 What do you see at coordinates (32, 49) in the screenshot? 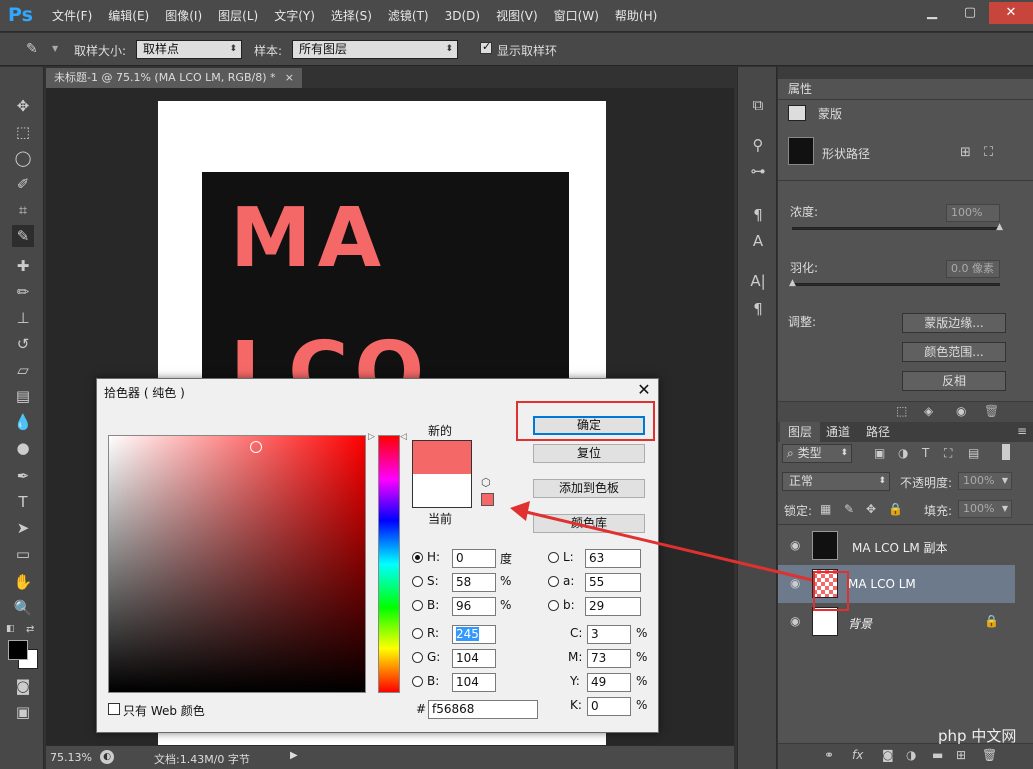
I see `eyedropper-icon: ✎` at bounding box center [32, 49].